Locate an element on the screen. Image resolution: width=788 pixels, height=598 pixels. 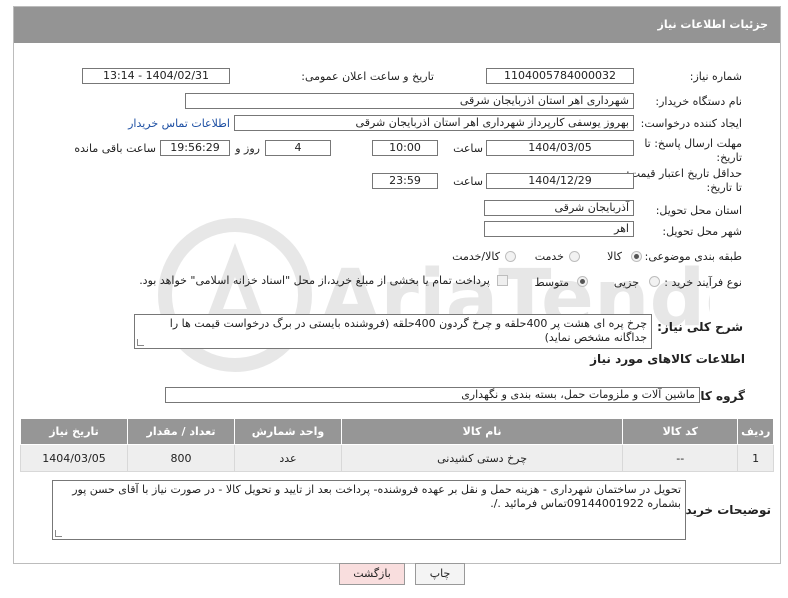
row-code: -- is located at coordinates (680, 458).